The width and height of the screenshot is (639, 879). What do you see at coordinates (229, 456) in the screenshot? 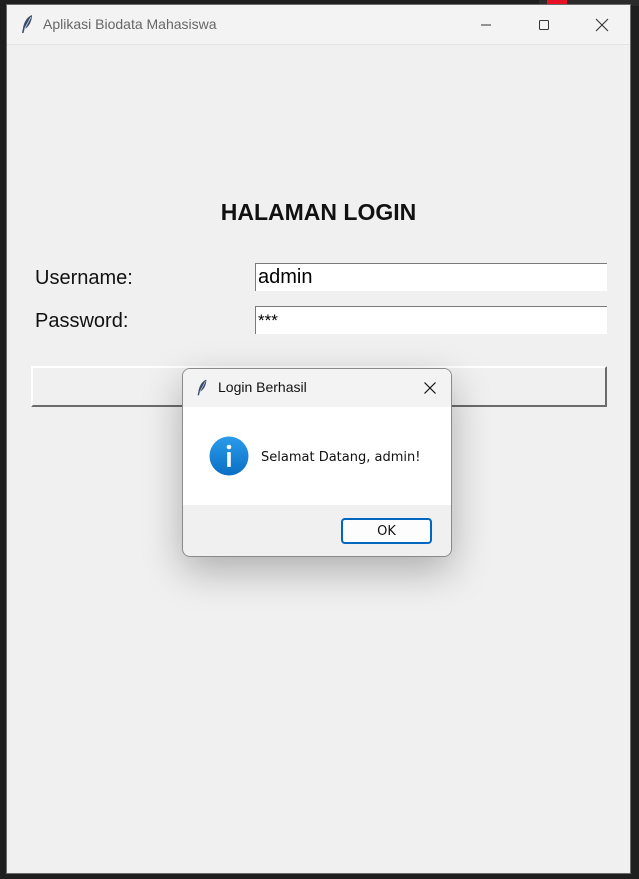
I see `info-icon` at bounding box center [229, 456].